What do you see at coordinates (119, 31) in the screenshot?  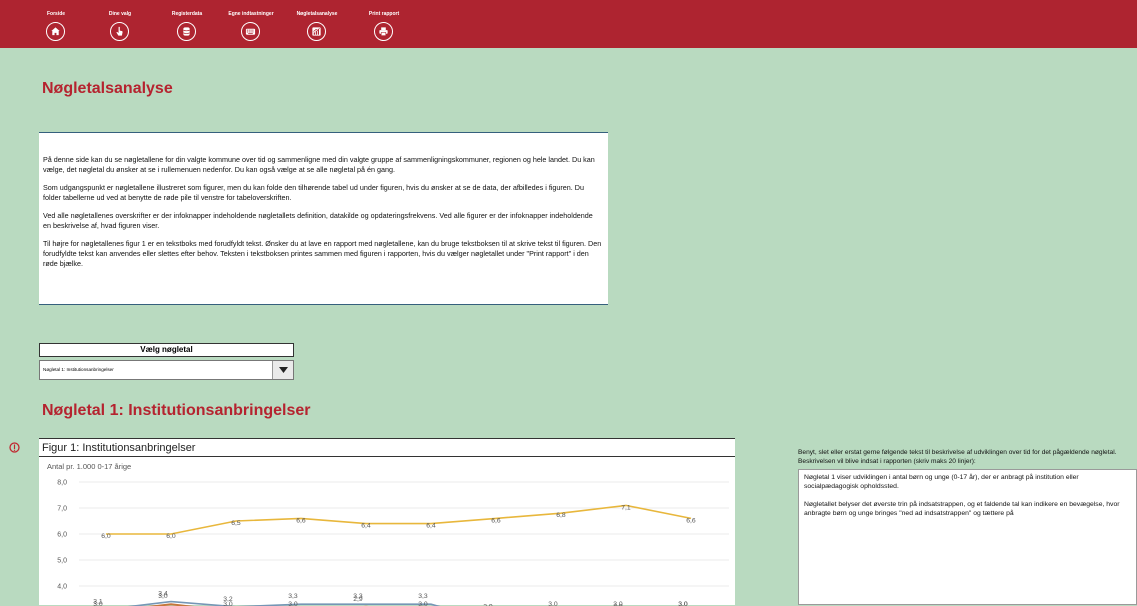 I see `hand-pointer-icon` at bounding box center [119, 31].